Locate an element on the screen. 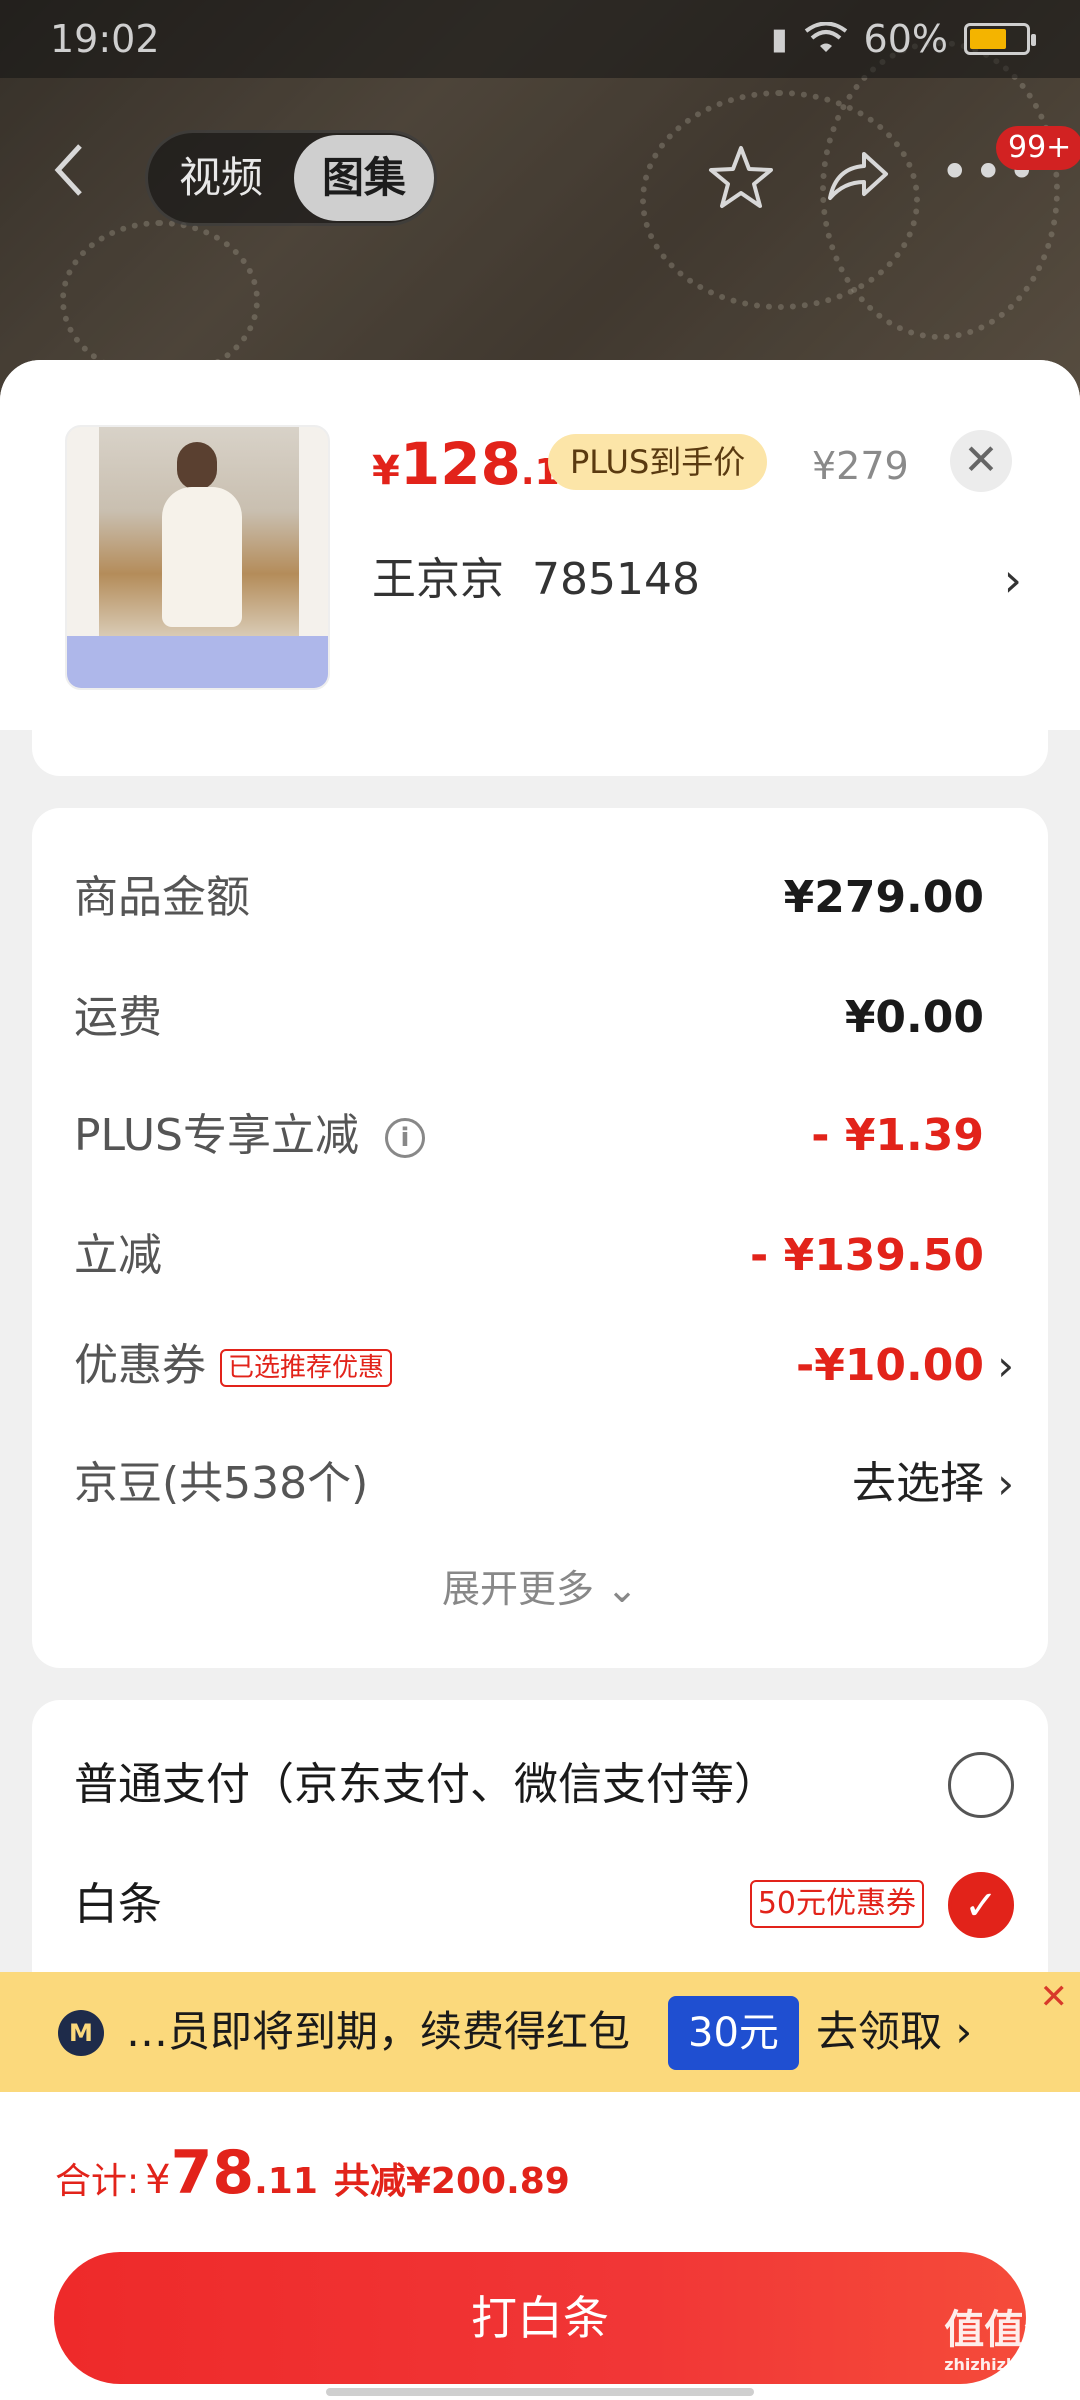  watermark-sub: zhizhizhi.com is located at coordinates (1005, 2364).